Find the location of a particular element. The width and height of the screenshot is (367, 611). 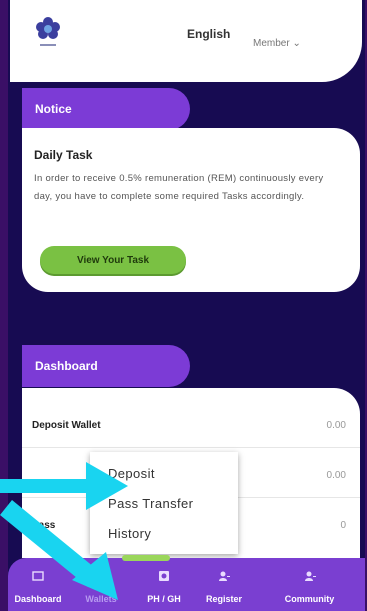

nav-item-ph-gh: PH / GH is located at coordinates (164, 584).